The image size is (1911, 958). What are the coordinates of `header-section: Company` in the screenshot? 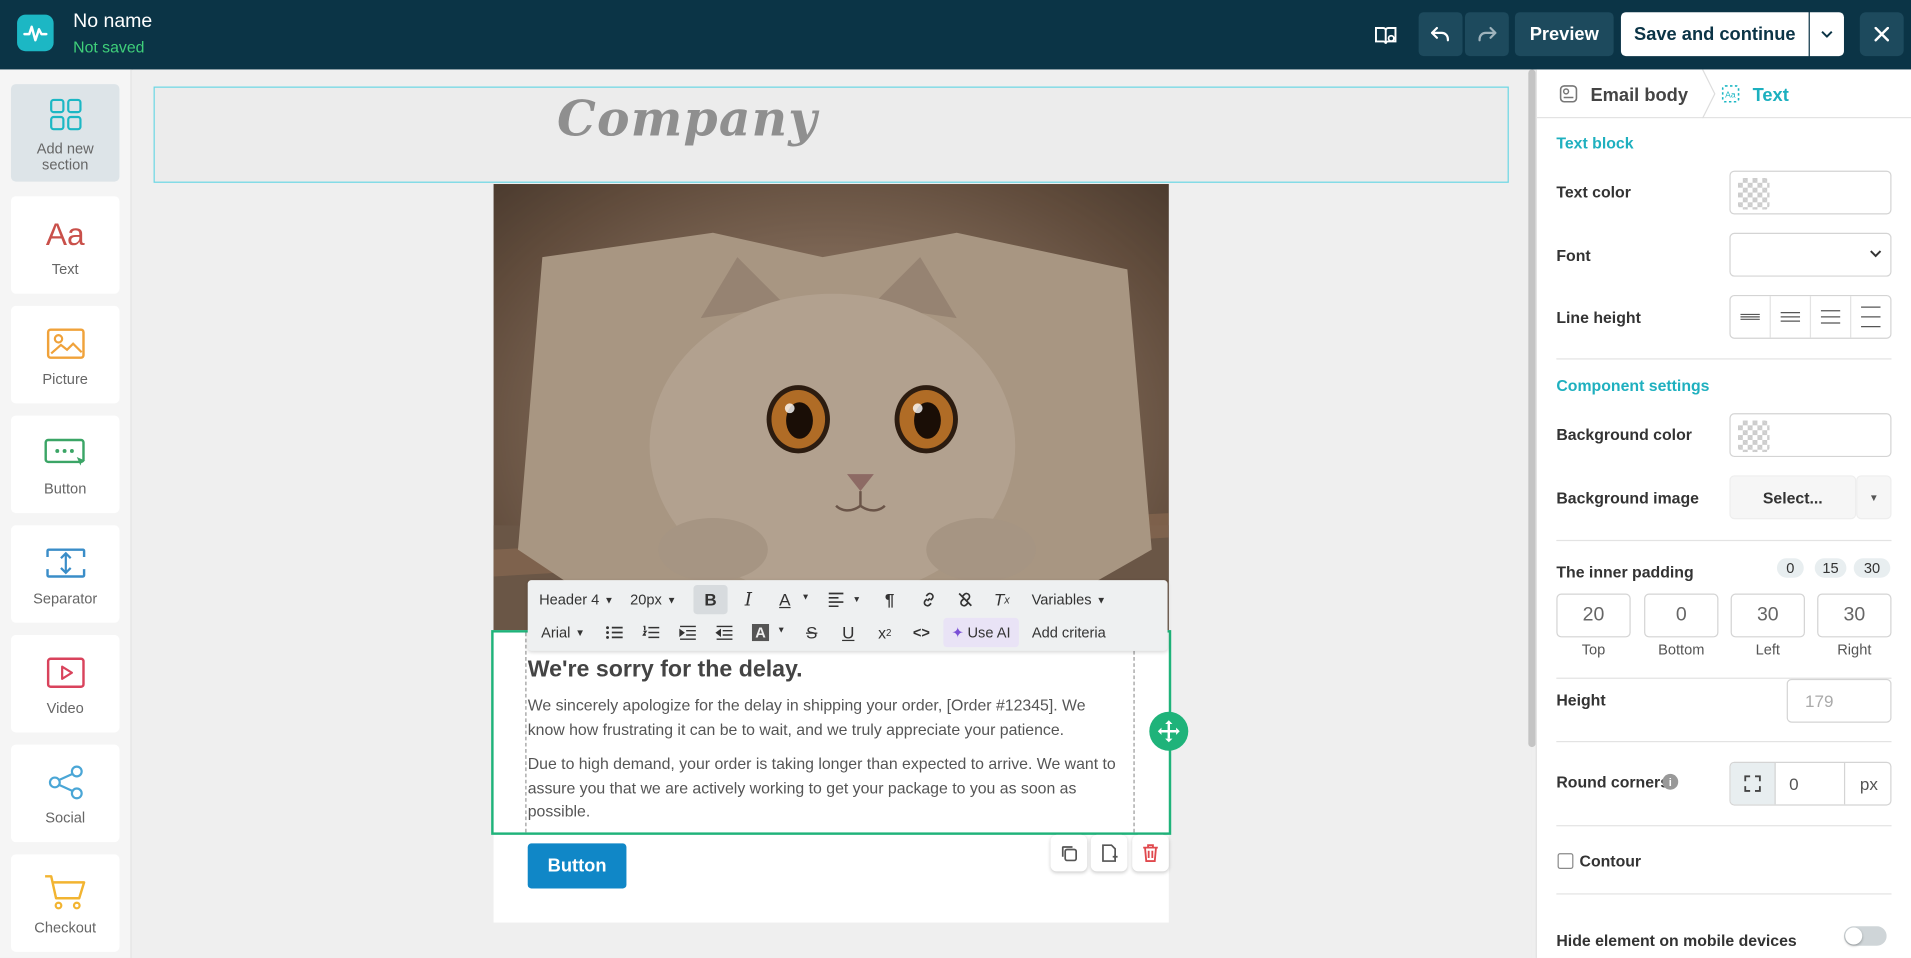 It's located at (831, 134).